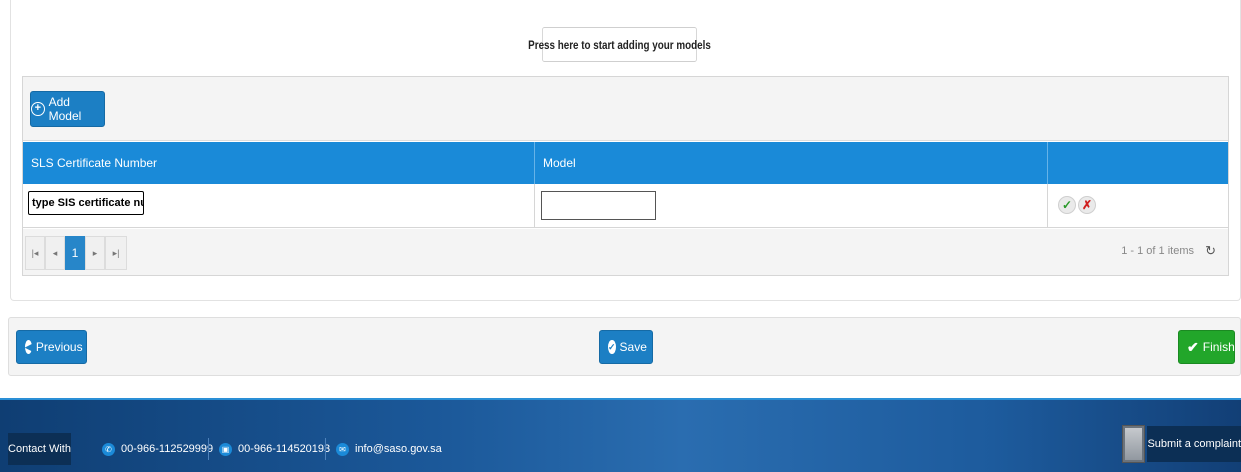 This screenshot has width=1241, height=472. I want to click on save-button: ✓ Save, so click(626, 347).